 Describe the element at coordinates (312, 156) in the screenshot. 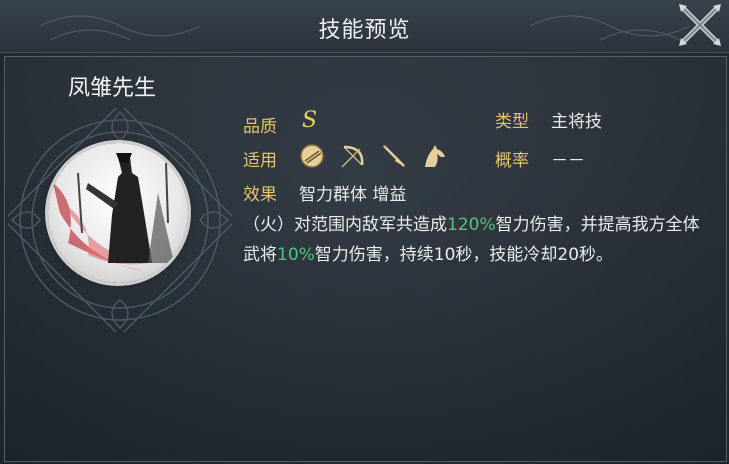

I see `shield-icon` at that location.